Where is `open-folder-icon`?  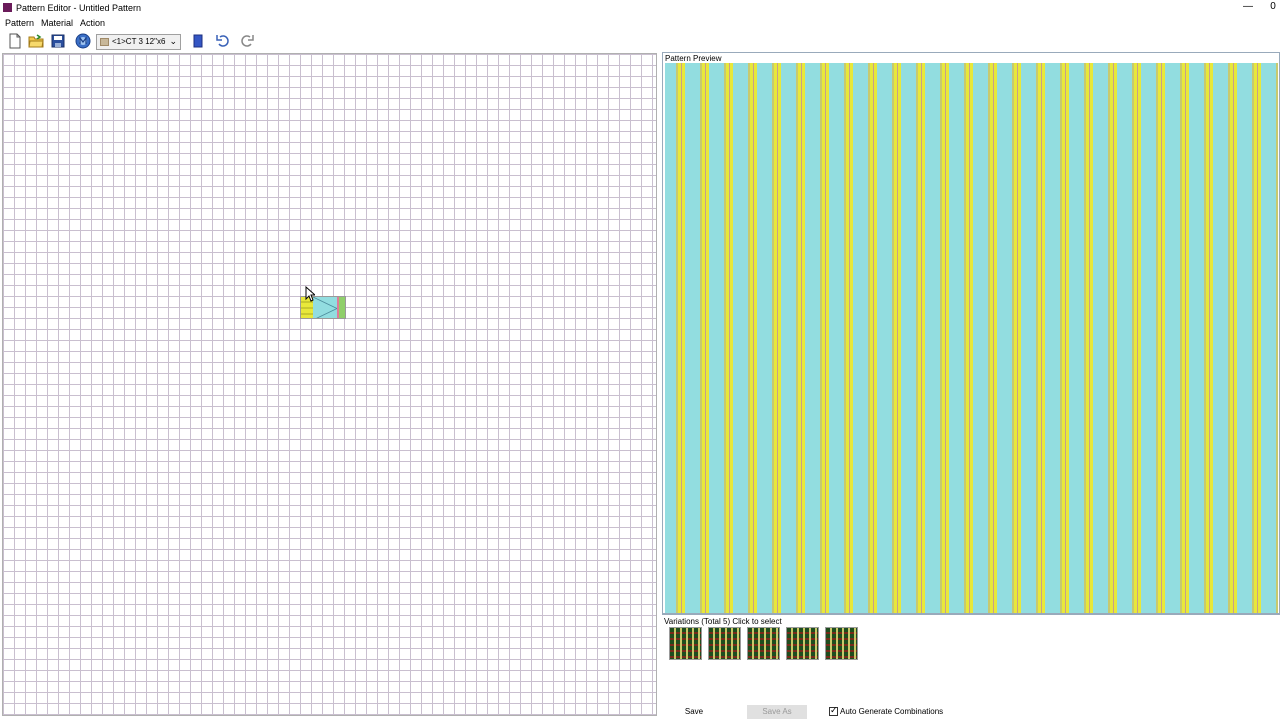
open-folder-icon is located at coordinates (36, 41).